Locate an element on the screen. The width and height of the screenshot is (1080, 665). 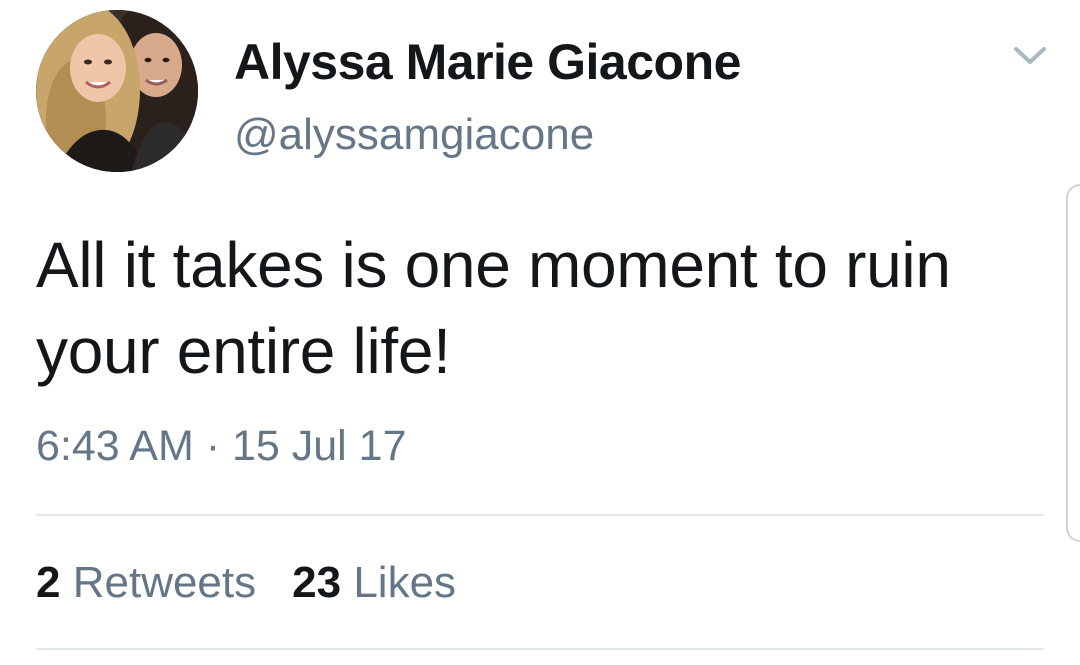
chevron-down-icon is located at coordinates (1030, 55).